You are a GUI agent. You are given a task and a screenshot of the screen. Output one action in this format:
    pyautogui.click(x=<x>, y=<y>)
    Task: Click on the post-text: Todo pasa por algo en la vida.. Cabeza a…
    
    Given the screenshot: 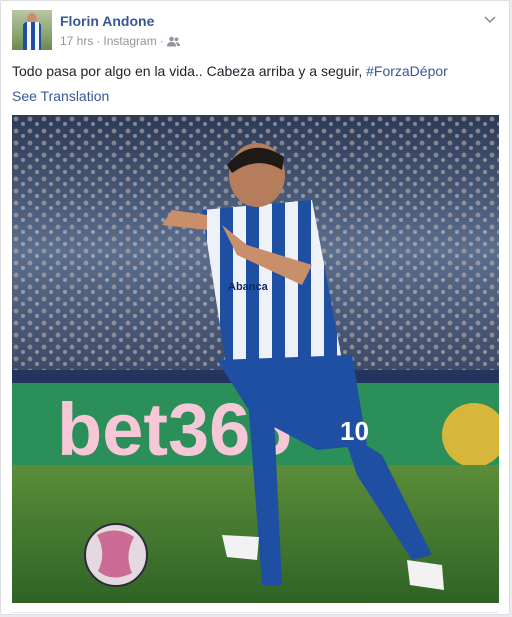 What is the action you would take?
    pyautogui.click(x=255, y=71)
    